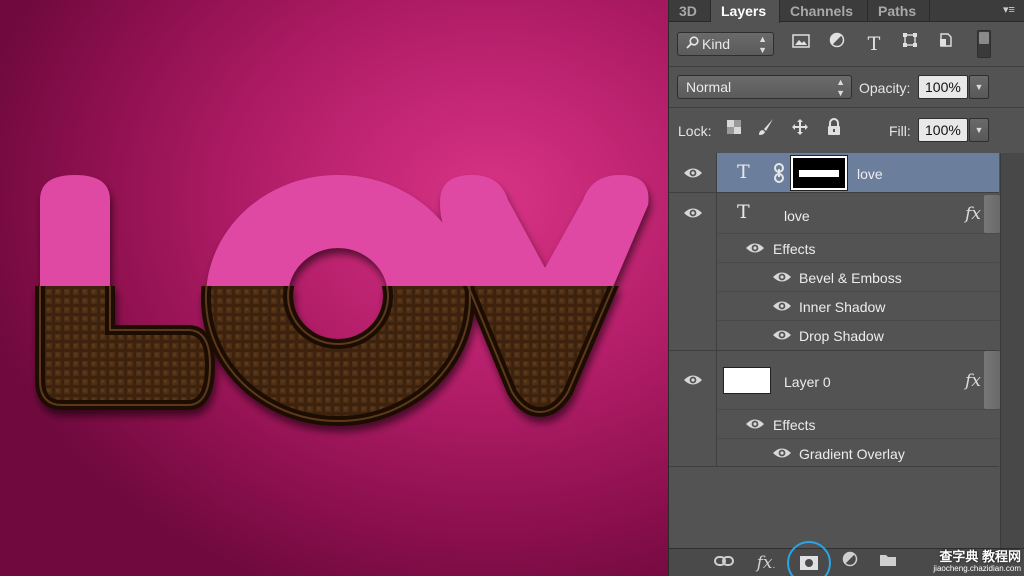  What do you see at coordinates (834, 409) in the screenshot?
I see `layer-row-layer-0: Layer 0 fx Effects Gradient Overlay` at bounding box center [834, 409].